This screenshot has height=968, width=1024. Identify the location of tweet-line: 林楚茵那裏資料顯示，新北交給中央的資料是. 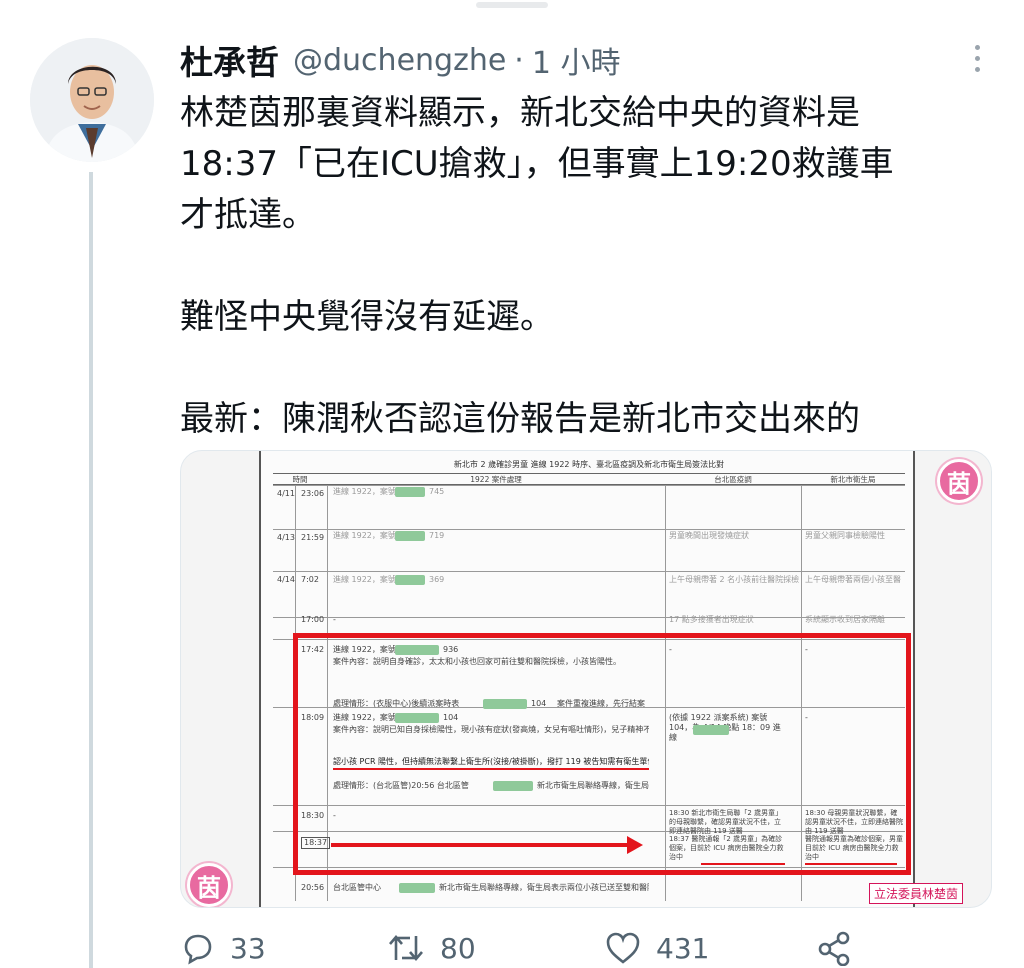
(520, 113).